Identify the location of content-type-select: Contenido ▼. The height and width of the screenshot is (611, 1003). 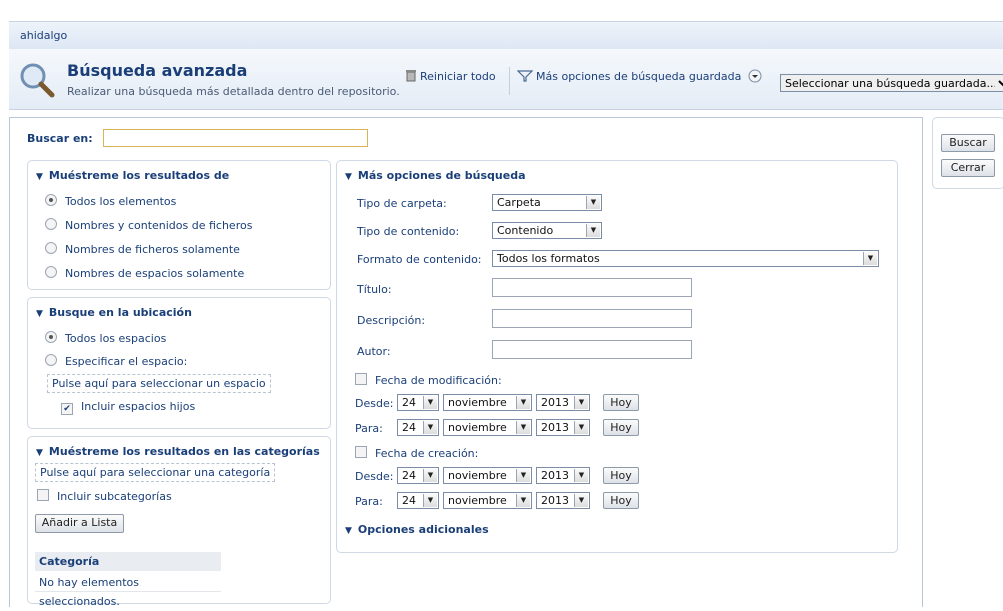
(547, 230).